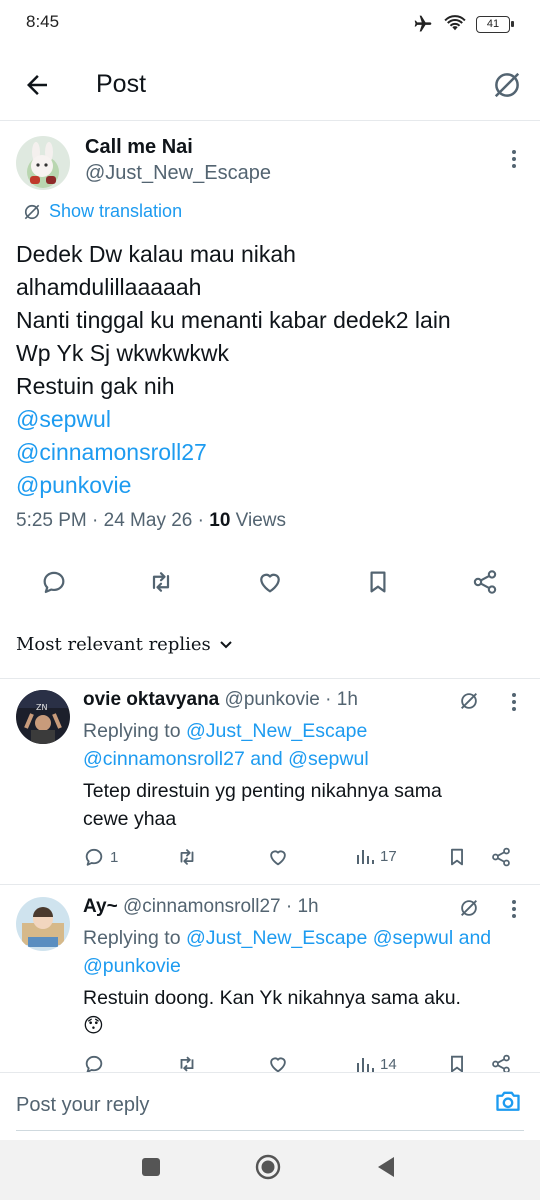 This screenshot has width=540, height=1200. What do you see at coordinates (423, 24) in the screenshot?
I see `airplane-icon` at bounding box center [423, 24].